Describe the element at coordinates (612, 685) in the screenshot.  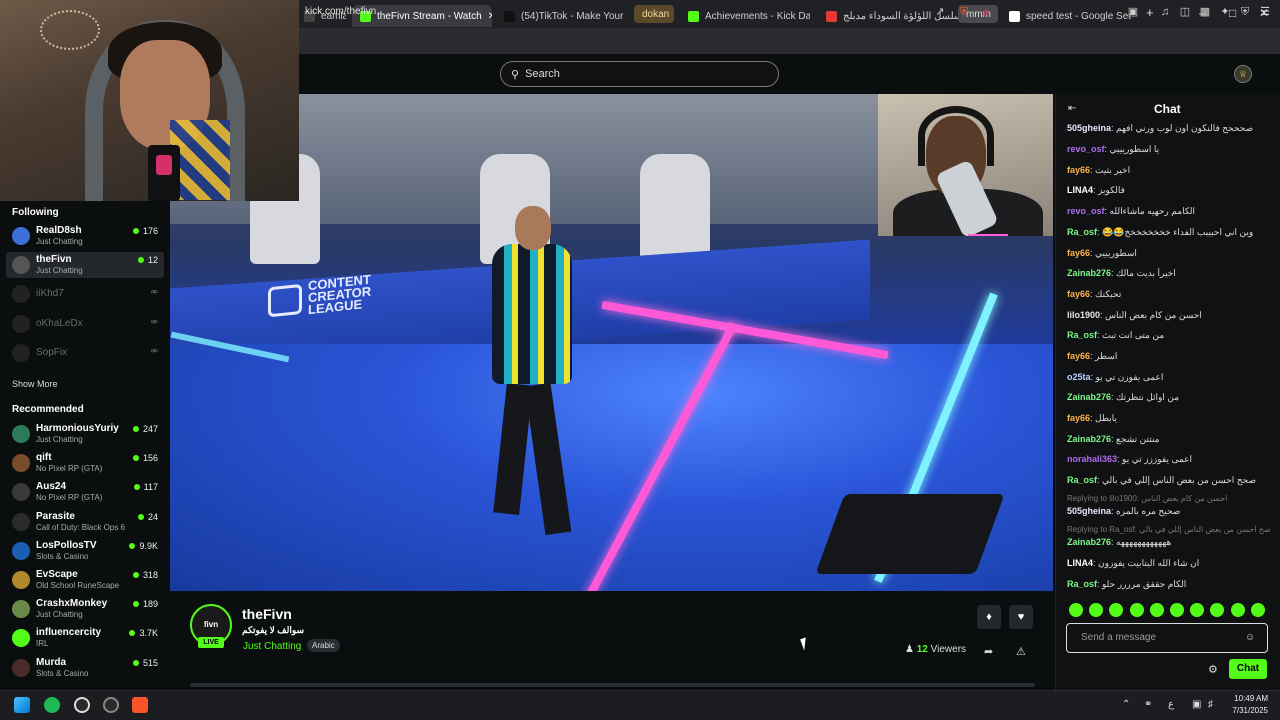
I see `page-scrollbar` at that location.